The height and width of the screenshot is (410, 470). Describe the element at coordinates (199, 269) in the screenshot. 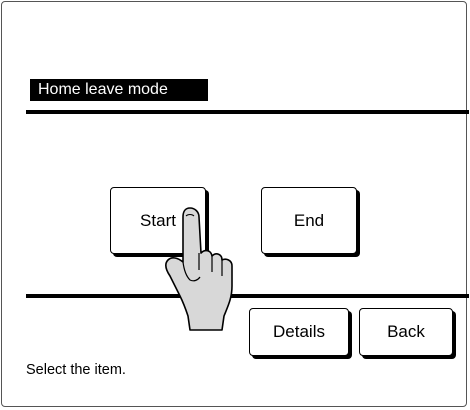

I see `pointing-hand-icon` at that location.